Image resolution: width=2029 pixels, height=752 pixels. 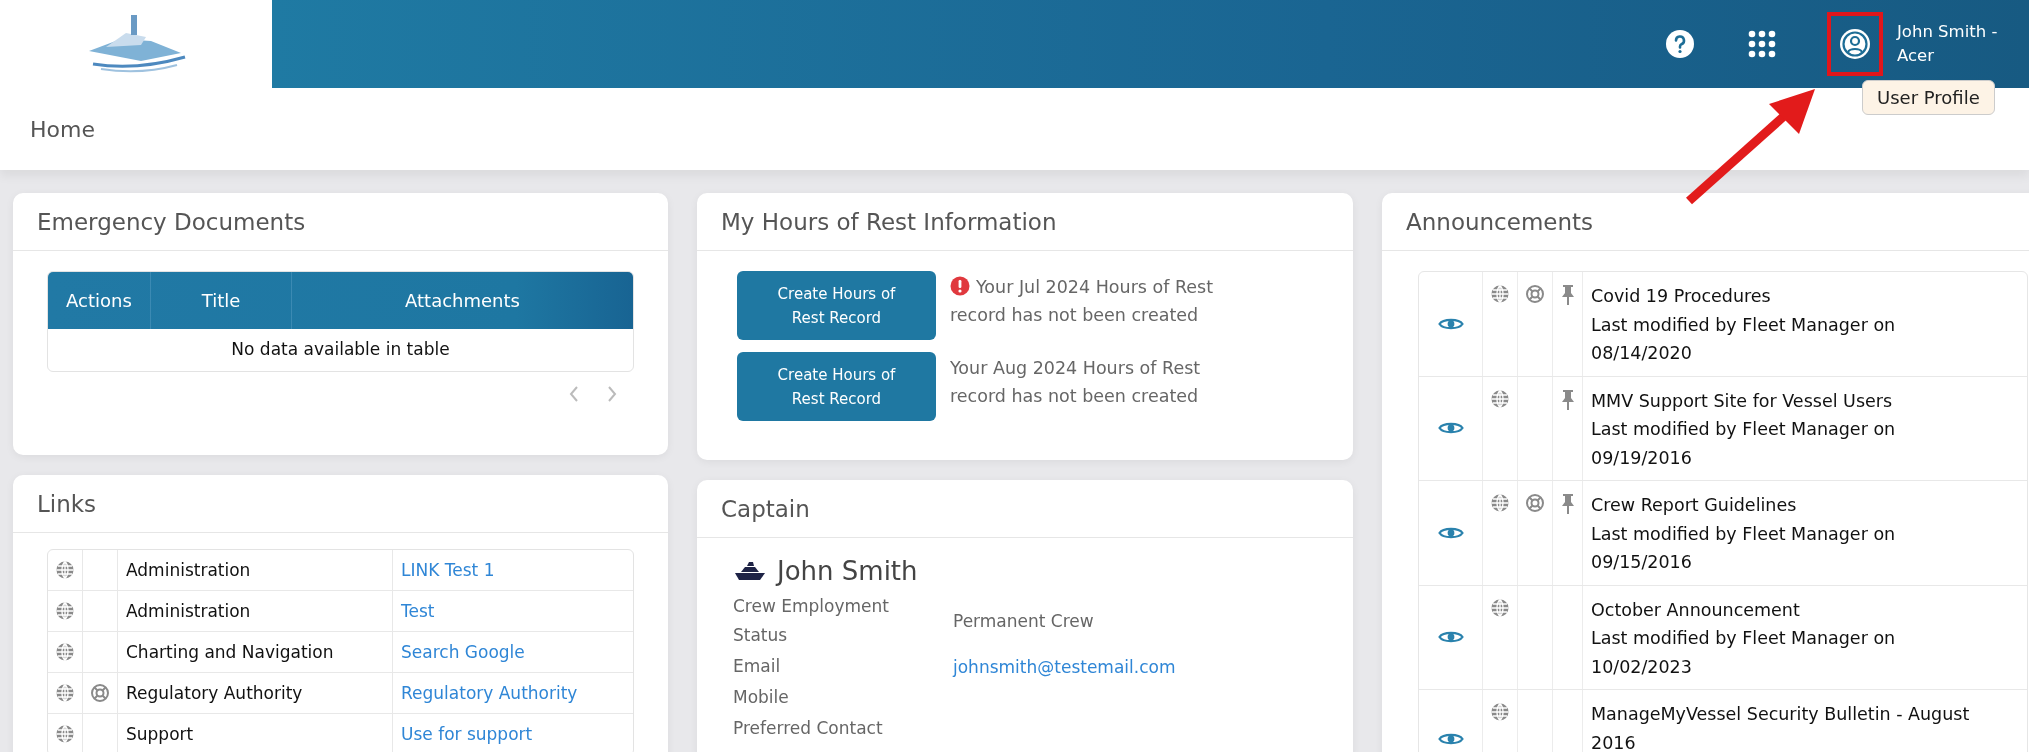 I want to click on column-header: Title, so click(x=221, y=300).